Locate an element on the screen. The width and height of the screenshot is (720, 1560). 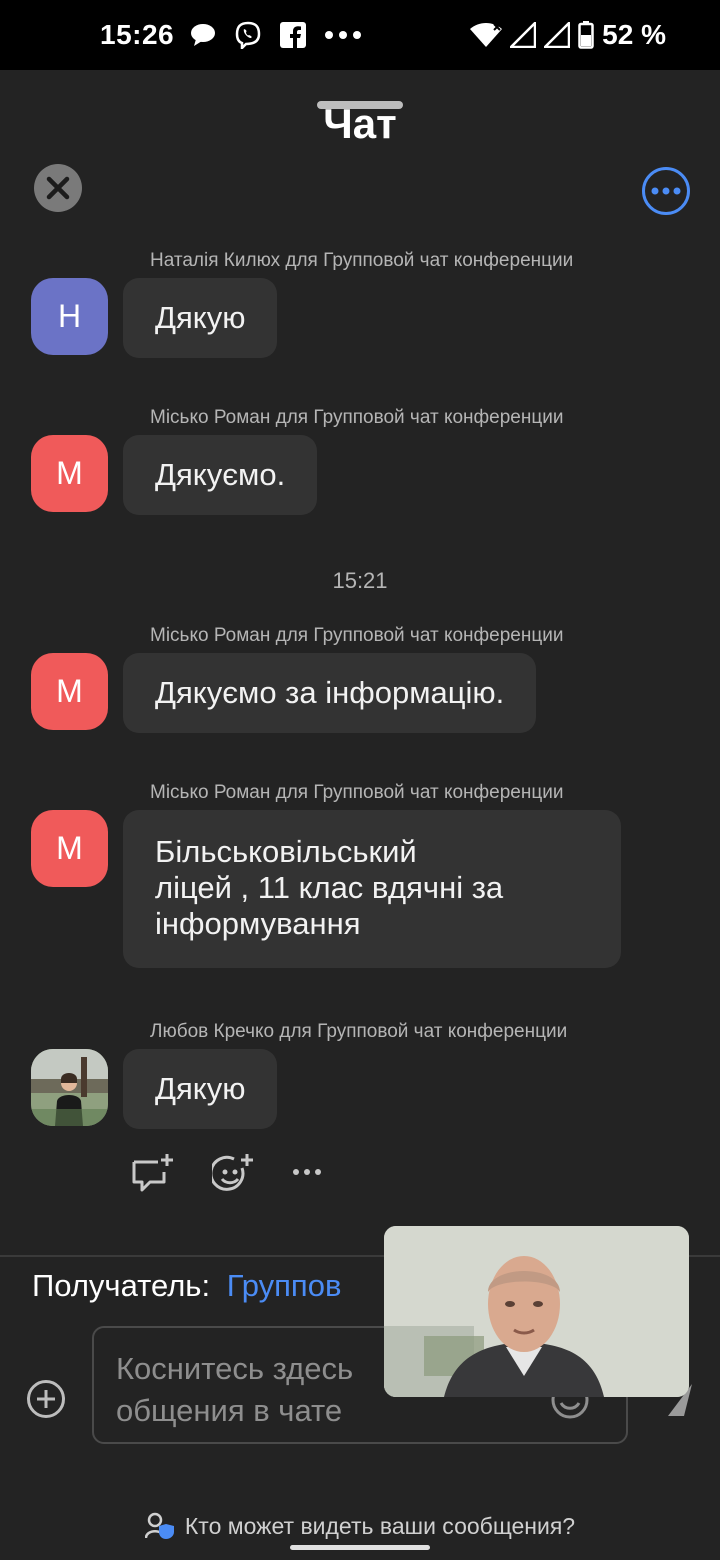
profile-photo is located at coordinates (69, 1087).